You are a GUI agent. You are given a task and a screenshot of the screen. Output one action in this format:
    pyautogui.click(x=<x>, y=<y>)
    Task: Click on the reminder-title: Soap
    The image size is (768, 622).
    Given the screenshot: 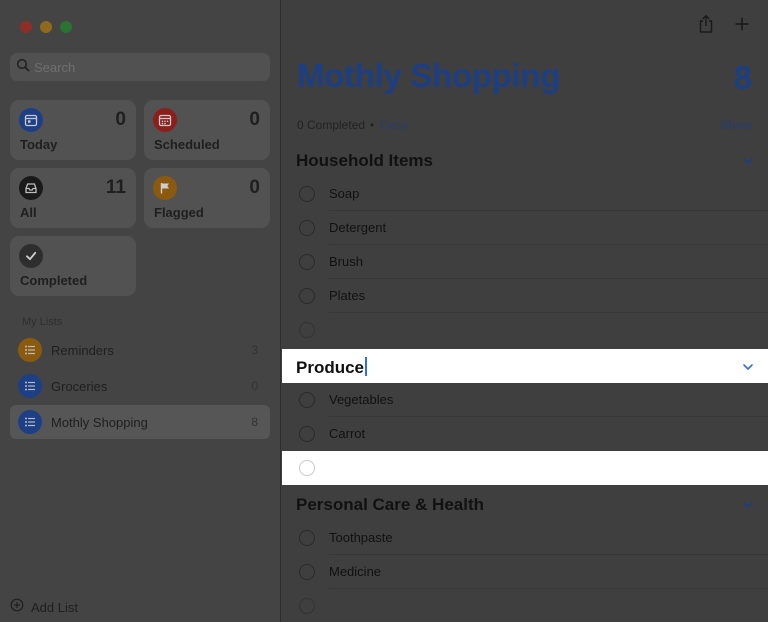 What is the action you would take?
    pyautogui.click(x=344, y=193)
    